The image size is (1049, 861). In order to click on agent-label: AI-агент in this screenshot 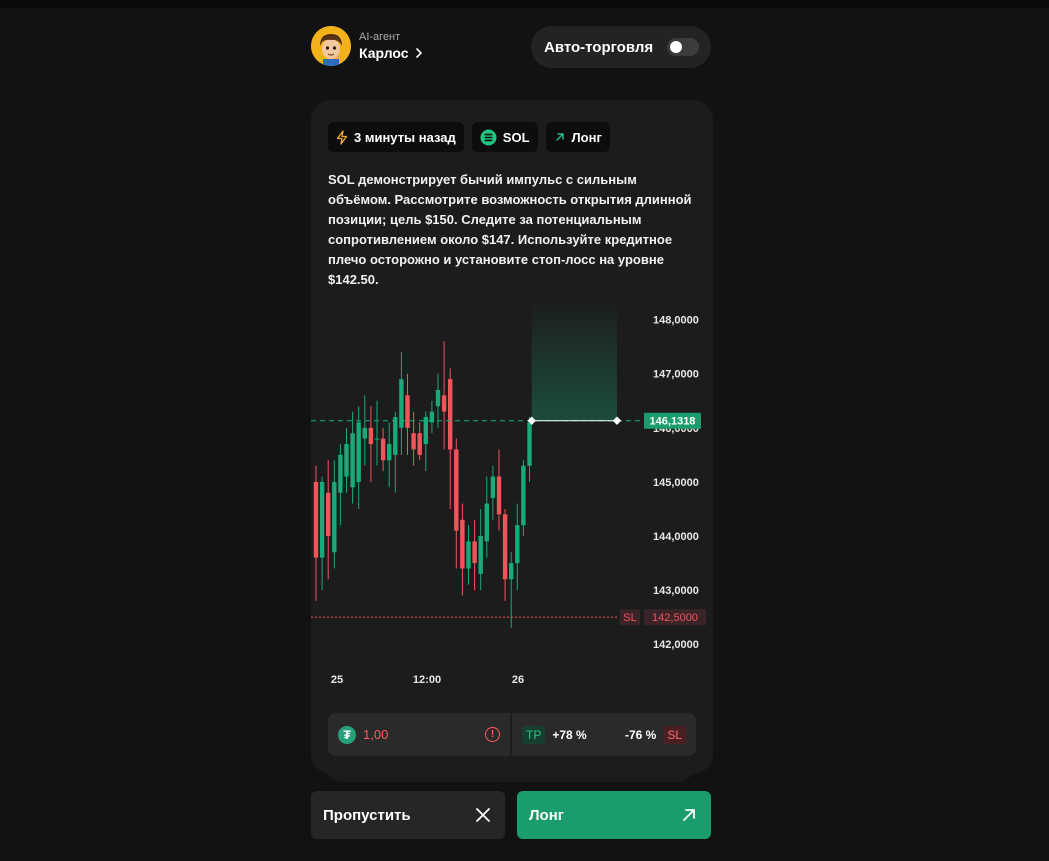, I will do `click(380, 37)`.